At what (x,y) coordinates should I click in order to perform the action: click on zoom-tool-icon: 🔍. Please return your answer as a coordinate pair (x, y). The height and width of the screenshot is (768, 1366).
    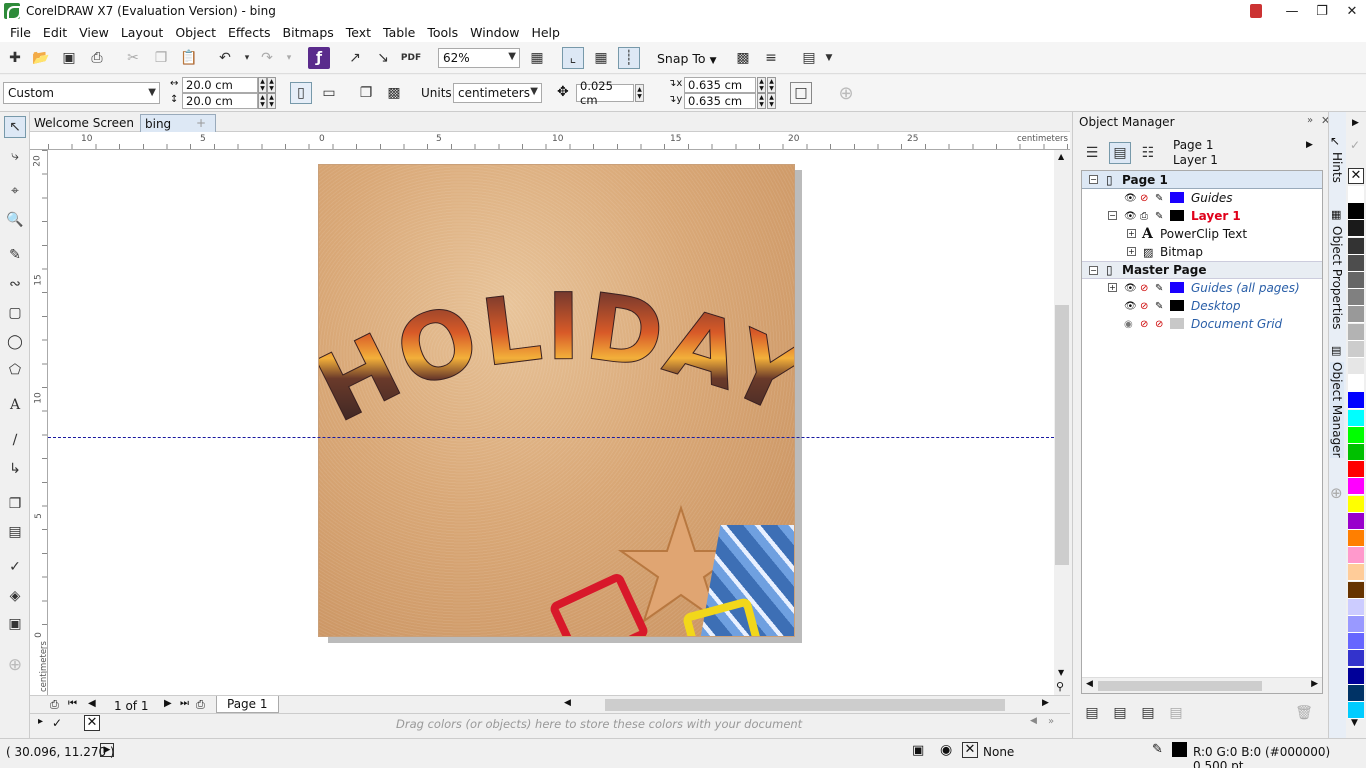
    Looking at the image, I should click on (15, 220).